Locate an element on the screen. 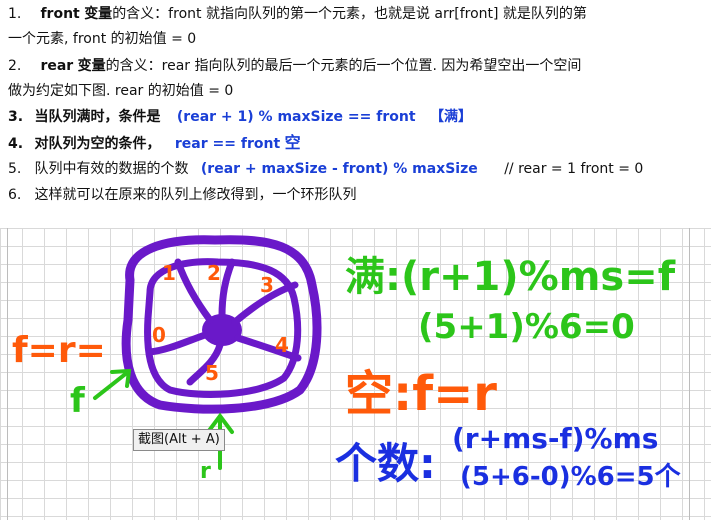  rear-arrow-label: r is located at coordinates (205, 471).